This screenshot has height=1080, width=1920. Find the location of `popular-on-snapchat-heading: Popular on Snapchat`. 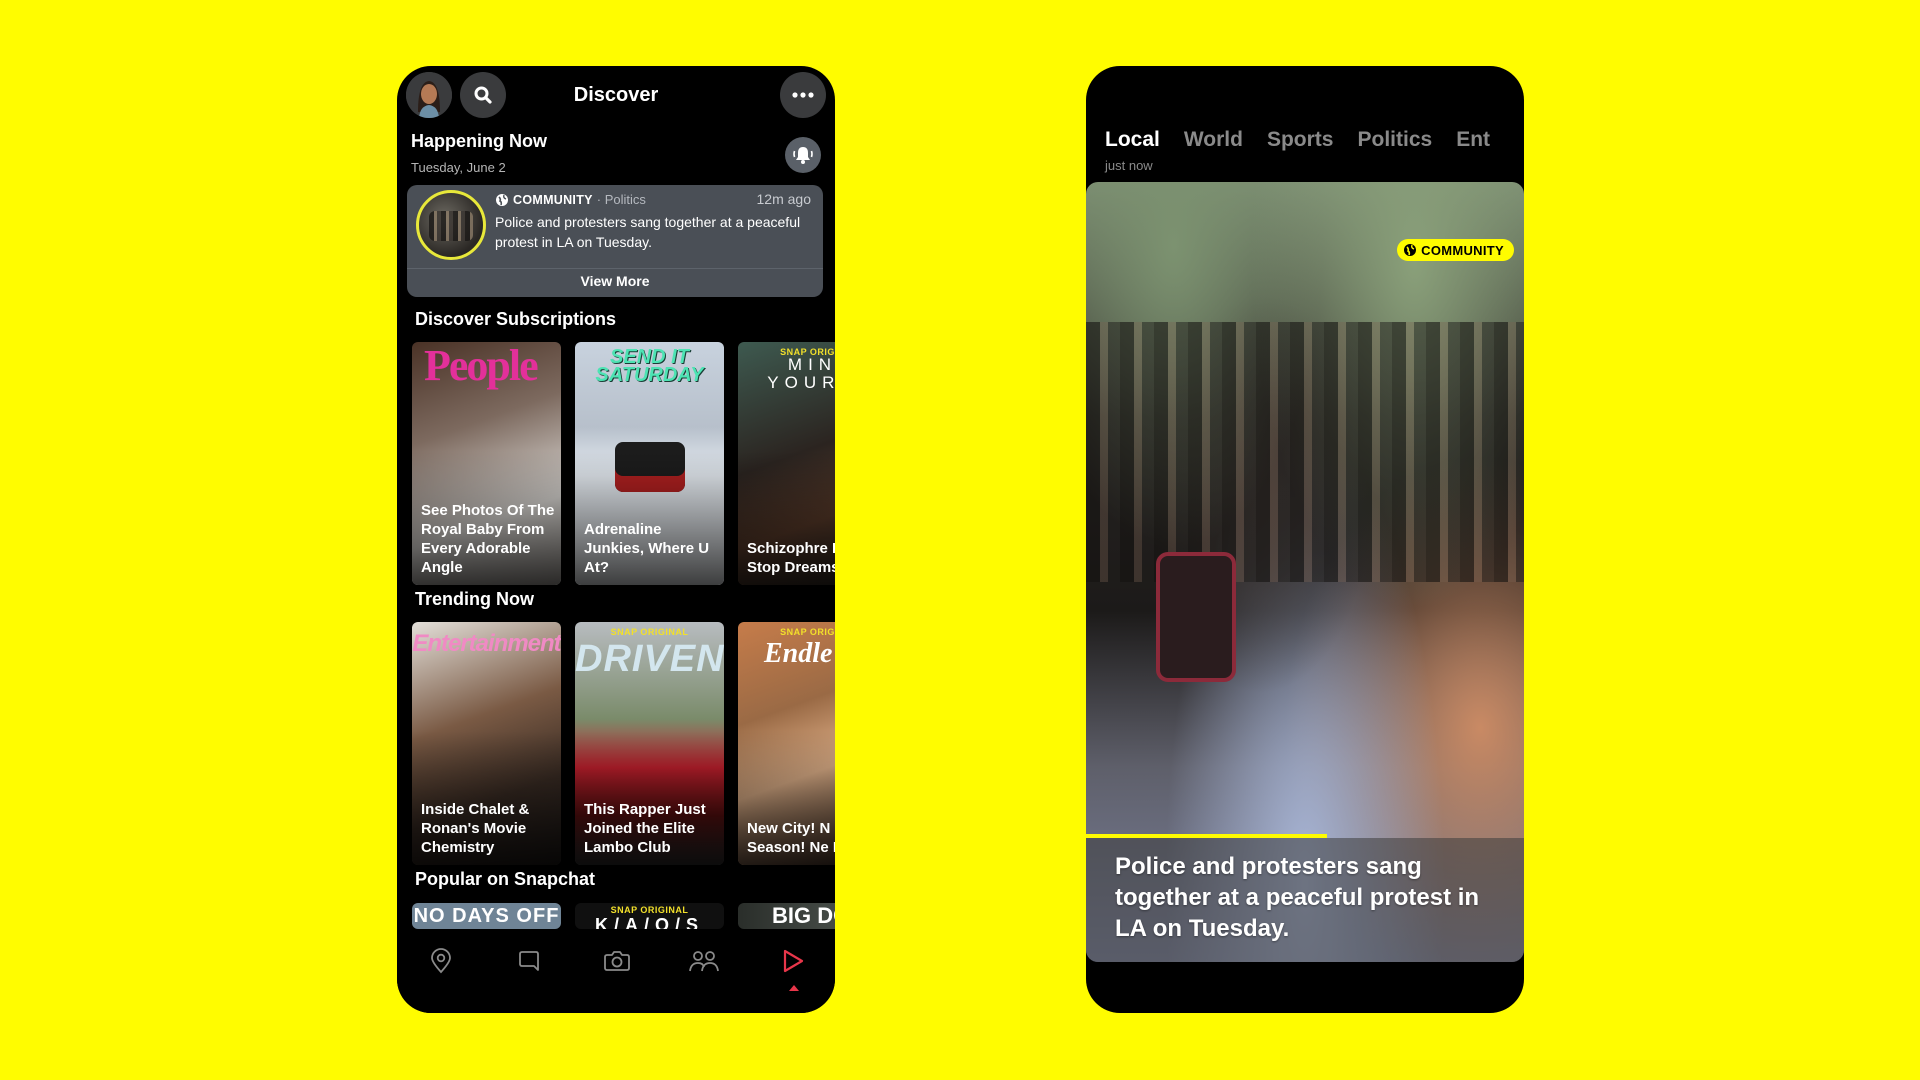

popular-on-snapchat-heading: Popular on Snapchat is located at coordinates (505, 879).